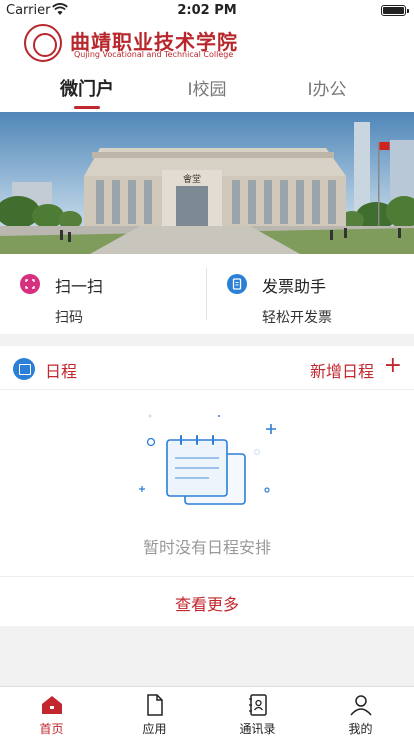 The image size is (414, 736). What do you see at coordinates (79, 286) in the screenshot?
I see `scan-title: 扫一扫` at bounding box center [79, 286].